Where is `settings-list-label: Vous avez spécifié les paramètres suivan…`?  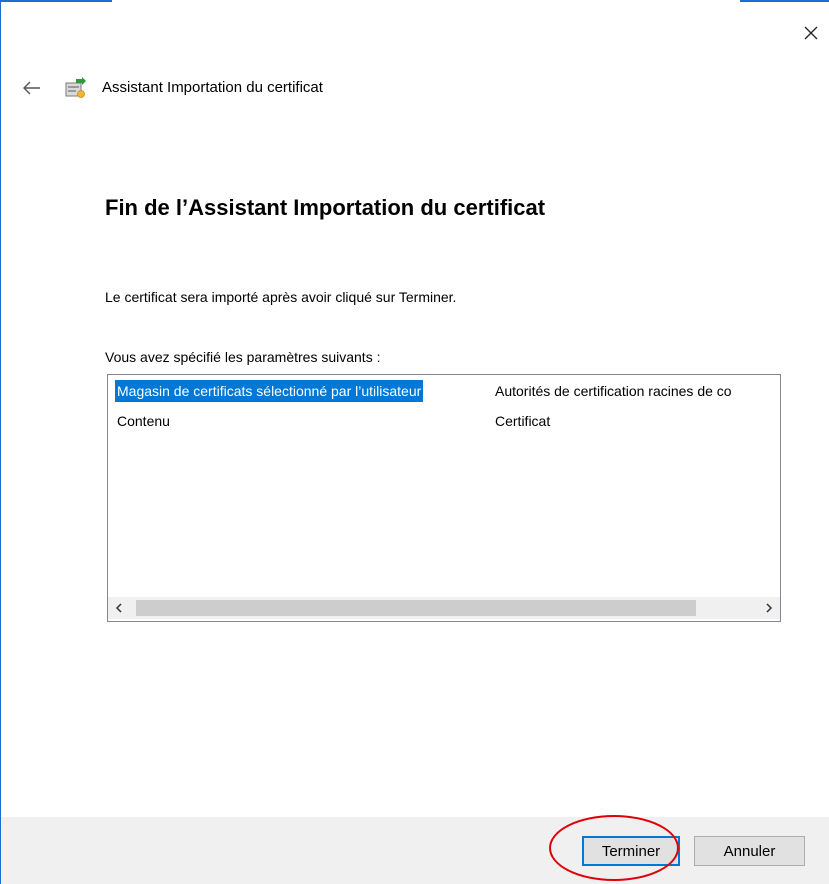
settings-list-label: Vous avez spécifié les paramètres suivan… is located at coordinates (243, 357).